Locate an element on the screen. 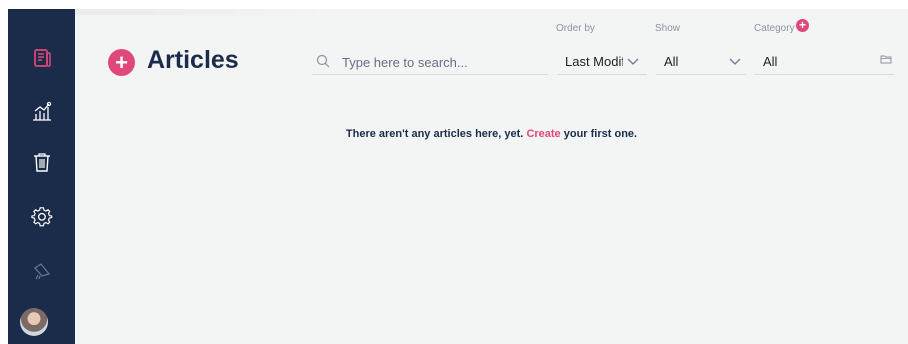  category-select: All is located at coordinates (824, 62).